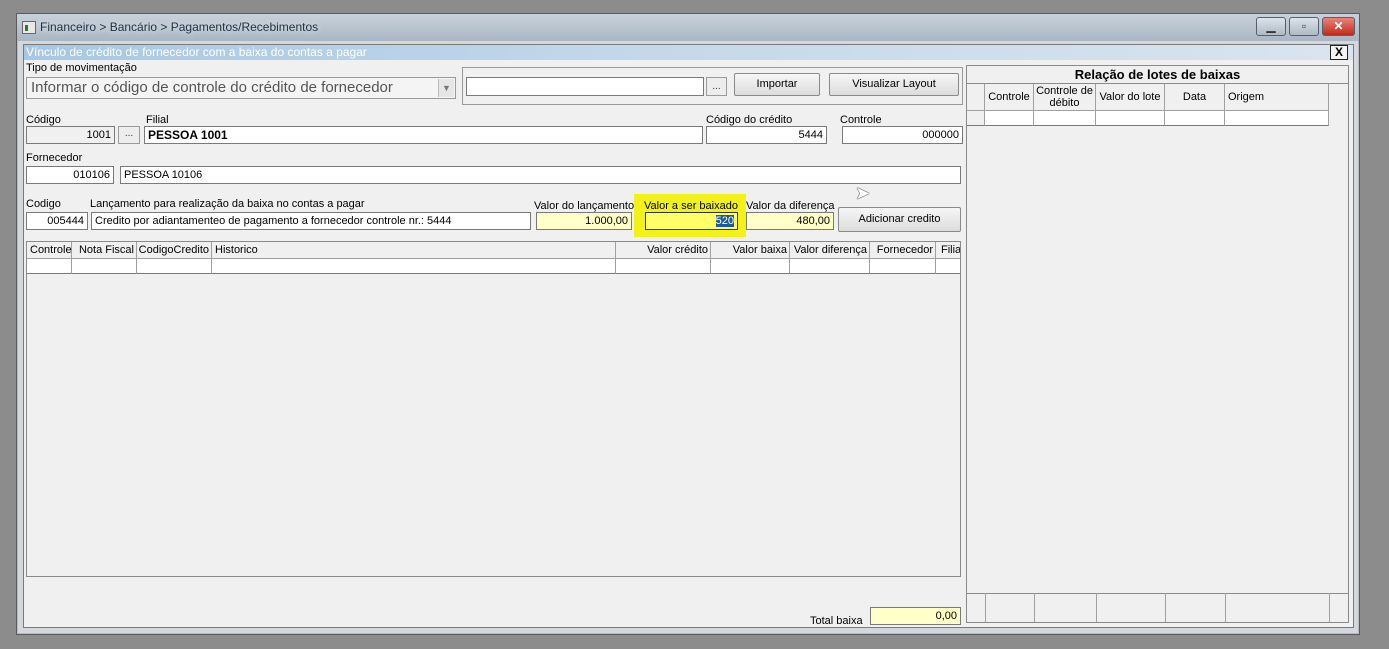 This screenshot has width=1389, height=649. Describe the element at coordinates (903, 250) in the screenshot. I see `credits-header-fornecedor: Fornecedor` at that location.